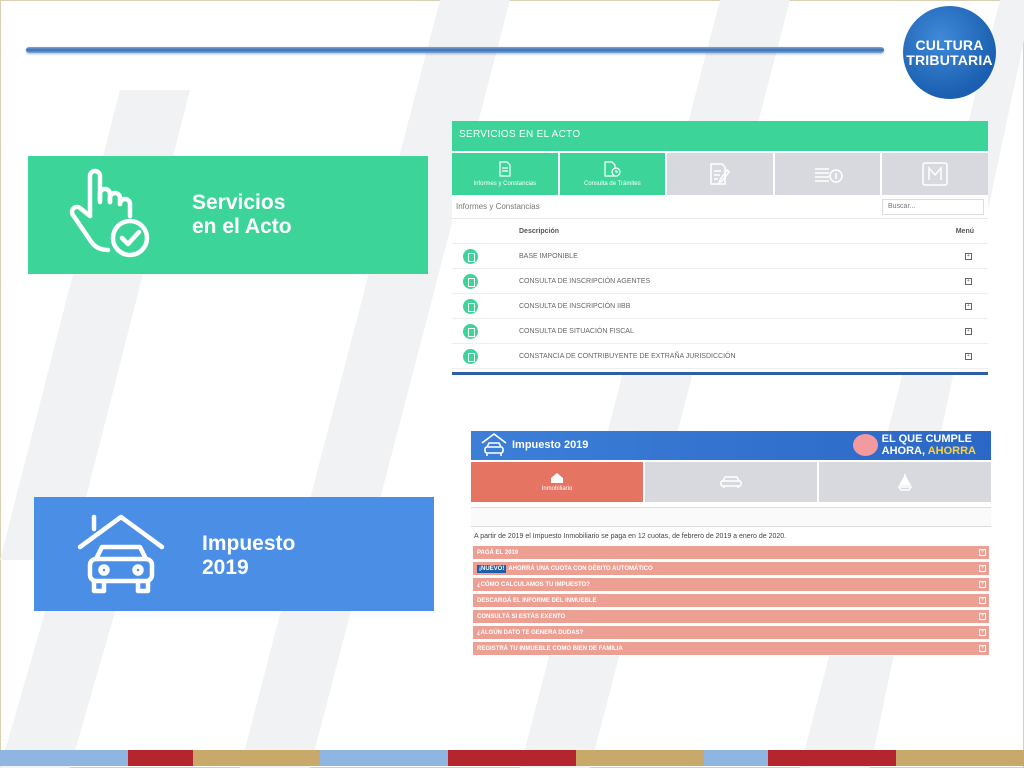 Image resolution: width=1024 pixels, height=768 pixels. I want to click on row-description: CONSULTA DE INSCRIPCIÓN IIBB, so click(575, 306).